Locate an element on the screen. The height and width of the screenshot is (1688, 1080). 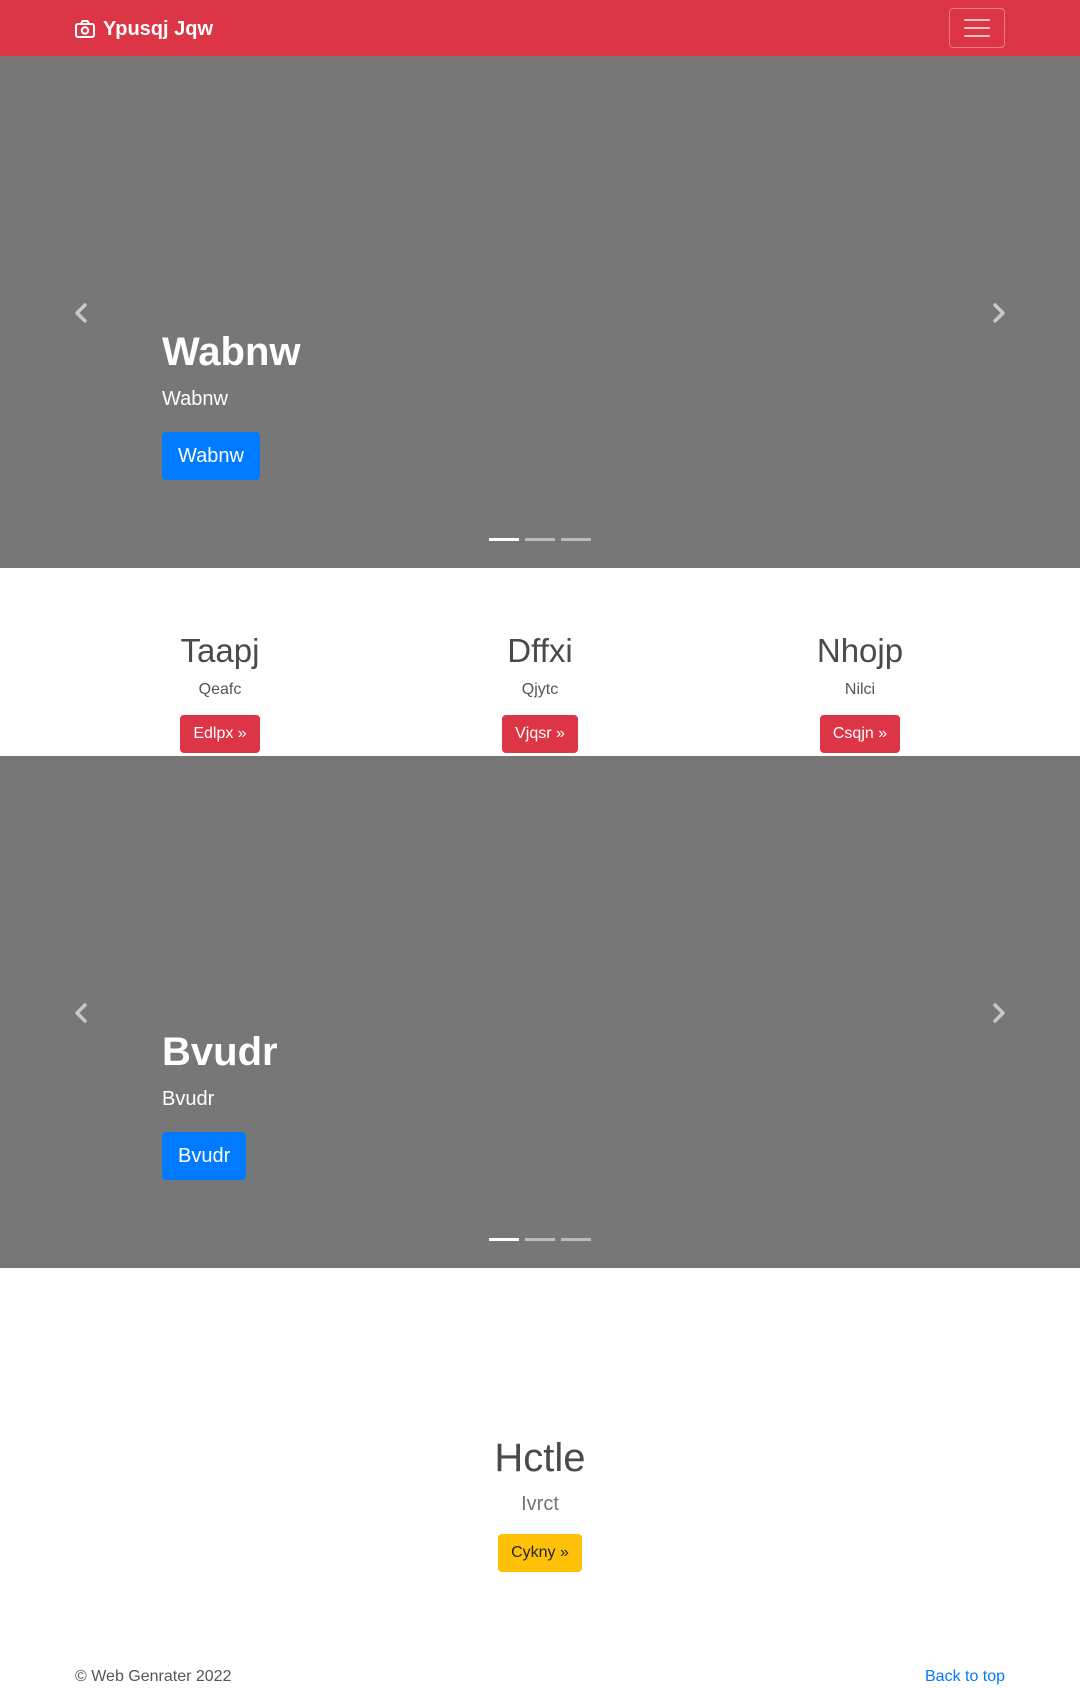
bottom-content: Hctle Ivrct Cykny » is located at coordinates (540, 1503).